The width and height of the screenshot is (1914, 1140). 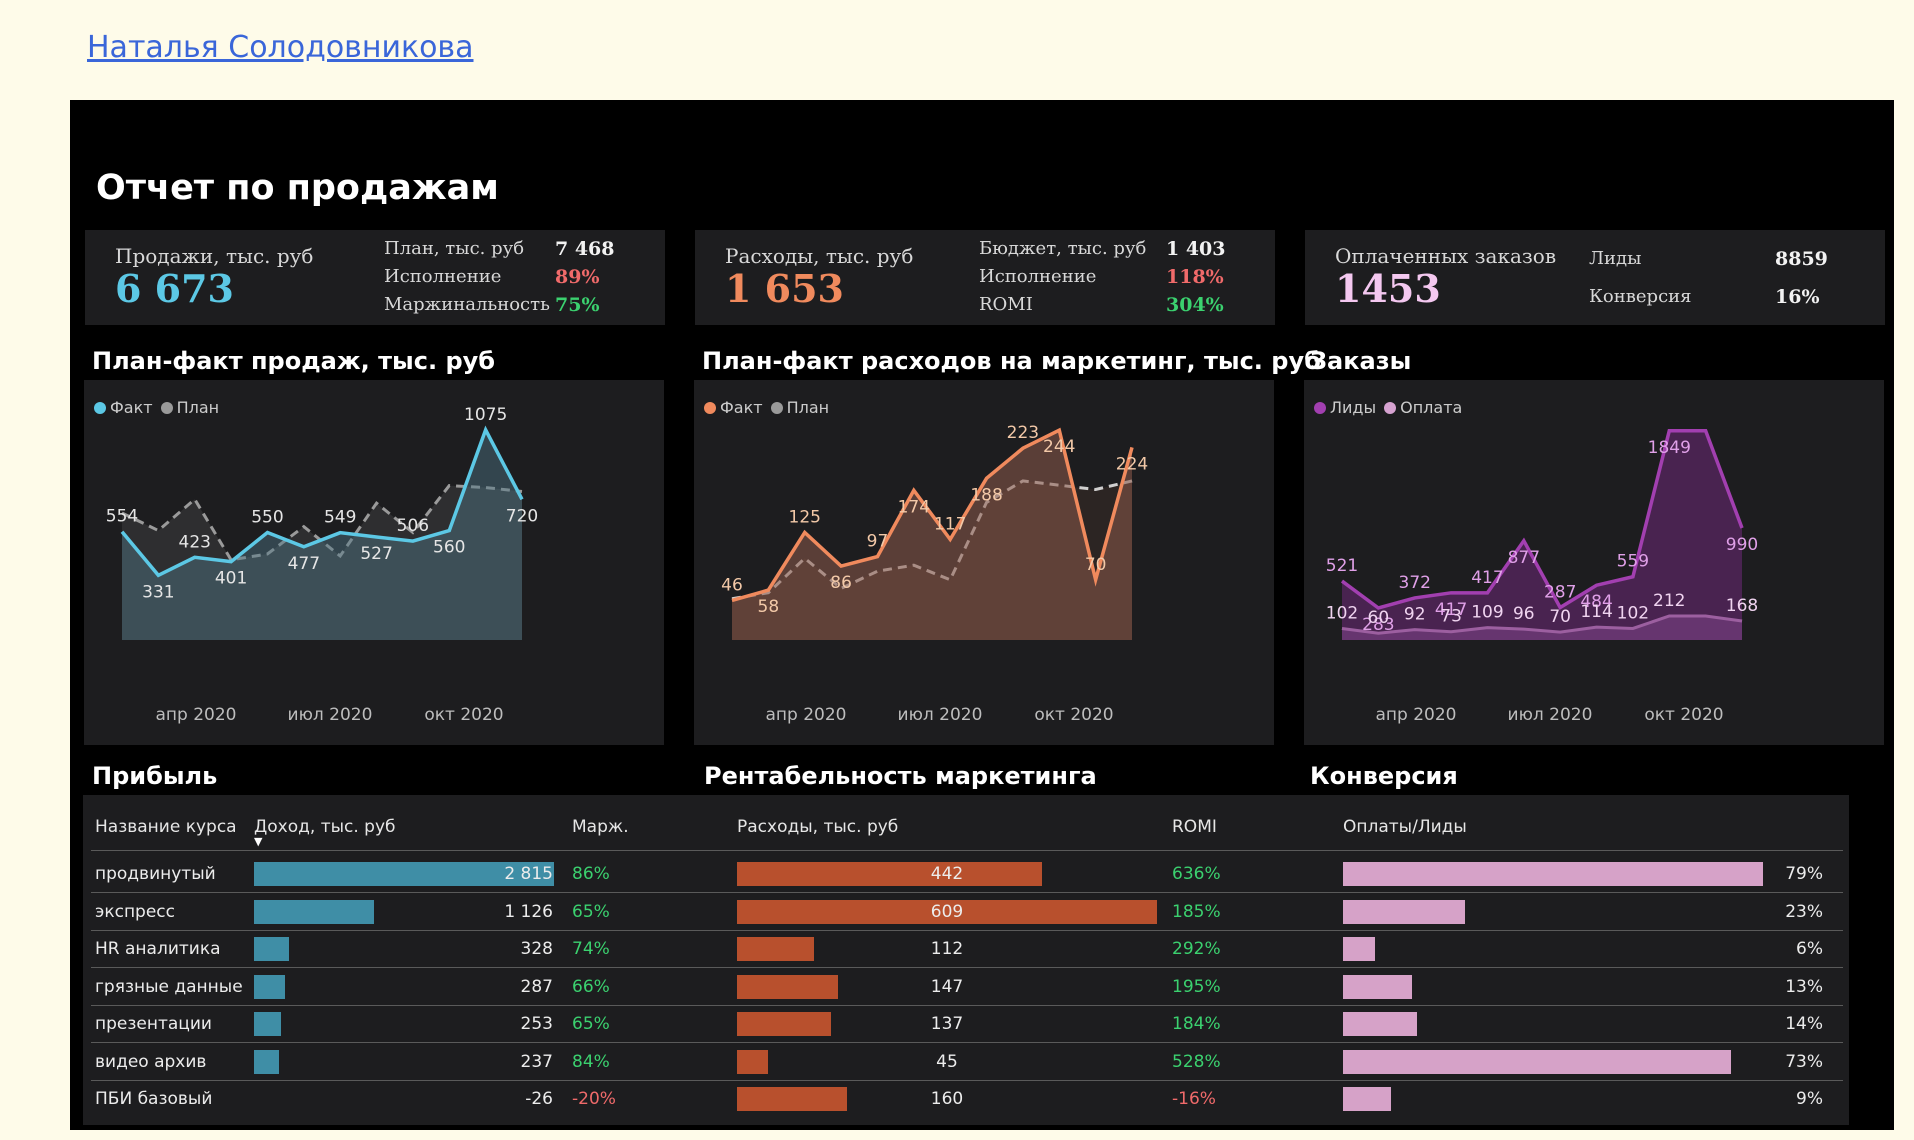 What do you see at coordinates (174, 288) in the screenshot?
I see `kpi-sales-value: 6 673` at bounding box center [174, 288].